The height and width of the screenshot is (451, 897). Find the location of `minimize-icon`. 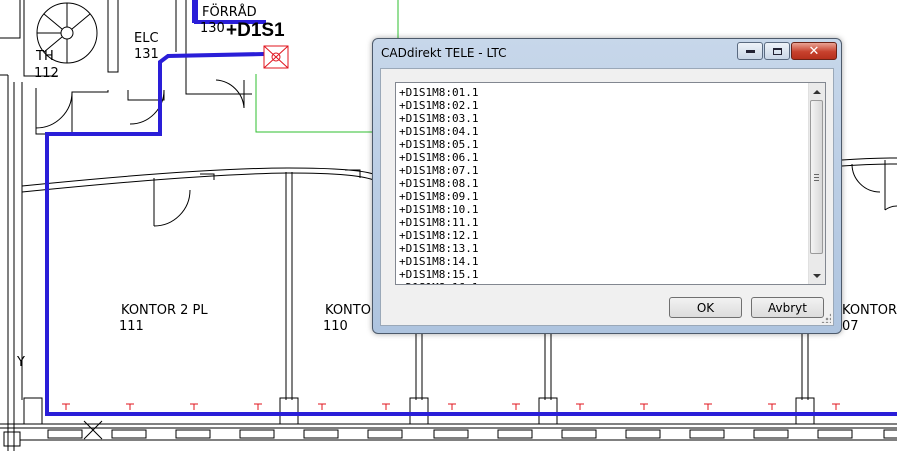

minimize-icon is located at coordinates (750, 51).